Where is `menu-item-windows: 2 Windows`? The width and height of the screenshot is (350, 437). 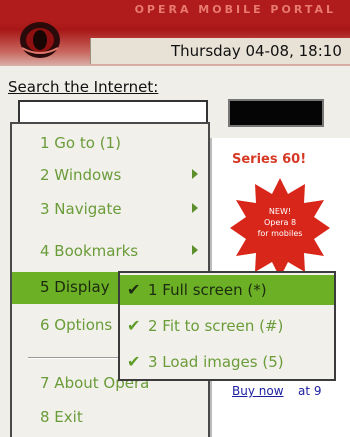 menu-item-windows: 2 Windows is located at coordinates (110, 176).